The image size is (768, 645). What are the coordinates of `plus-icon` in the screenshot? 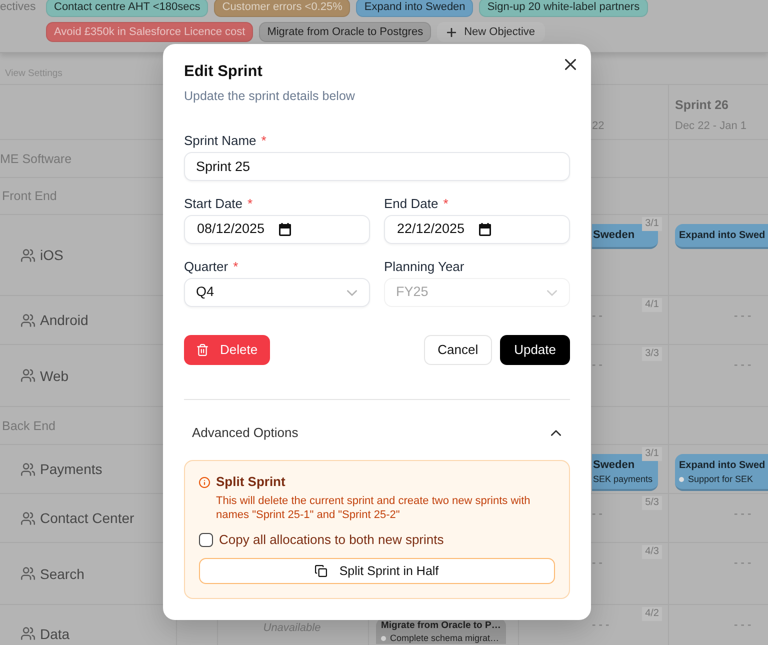 It's located at (451, 32).